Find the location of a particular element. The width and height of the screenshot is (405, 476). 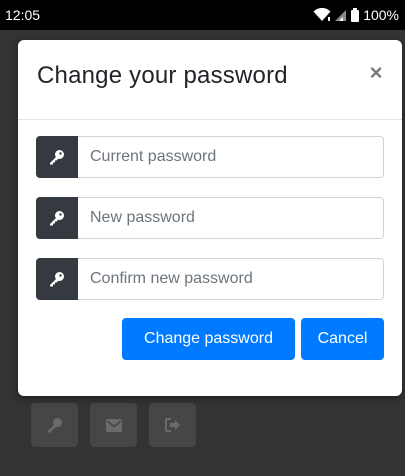

wifi-icon is located at coordinates (322, 14).